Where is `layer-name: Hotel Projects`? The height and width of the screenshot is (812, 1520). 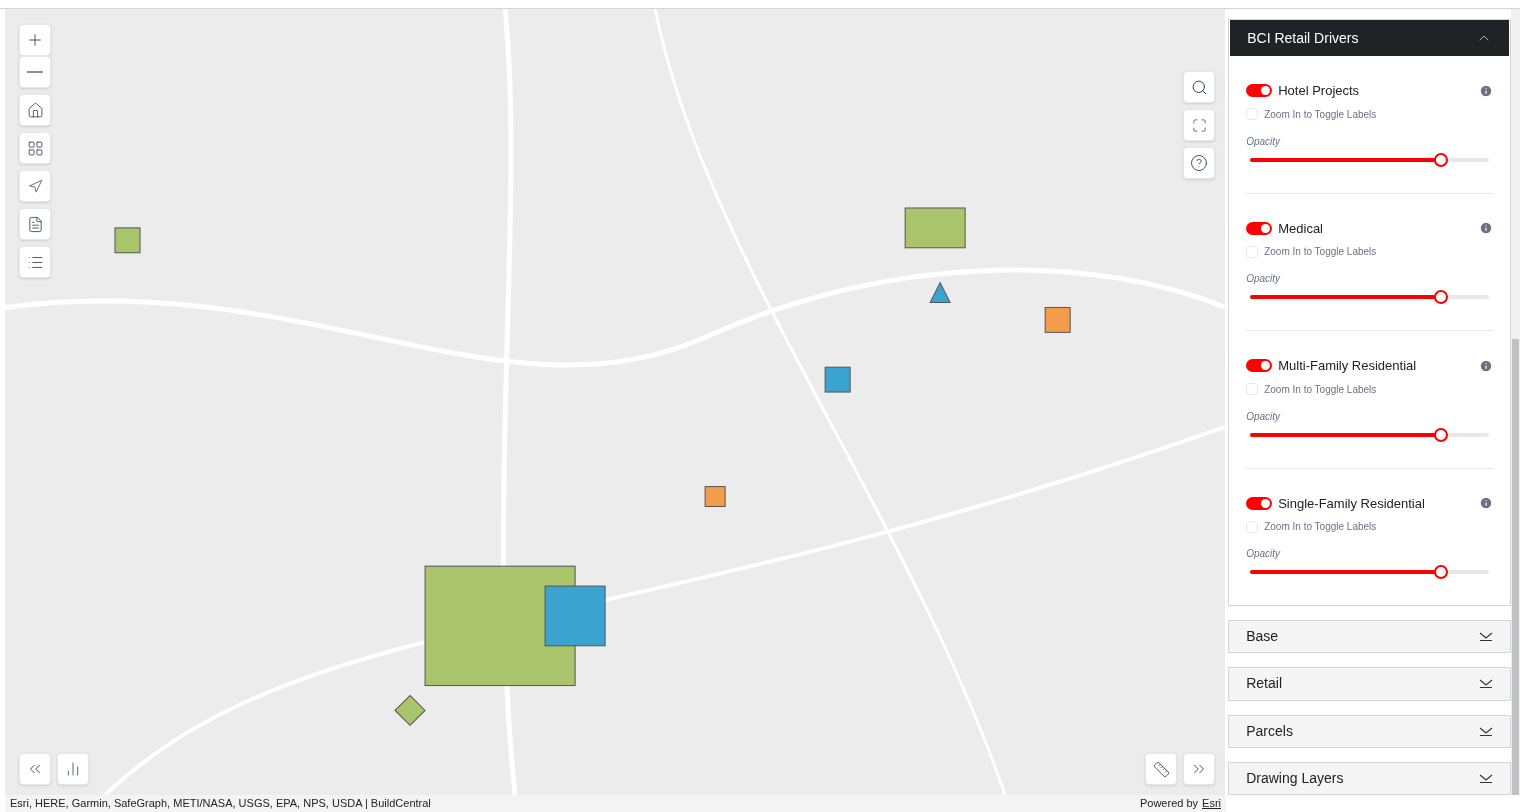 layer-name: Hotel Projects is located at coordinates (1319, 91).